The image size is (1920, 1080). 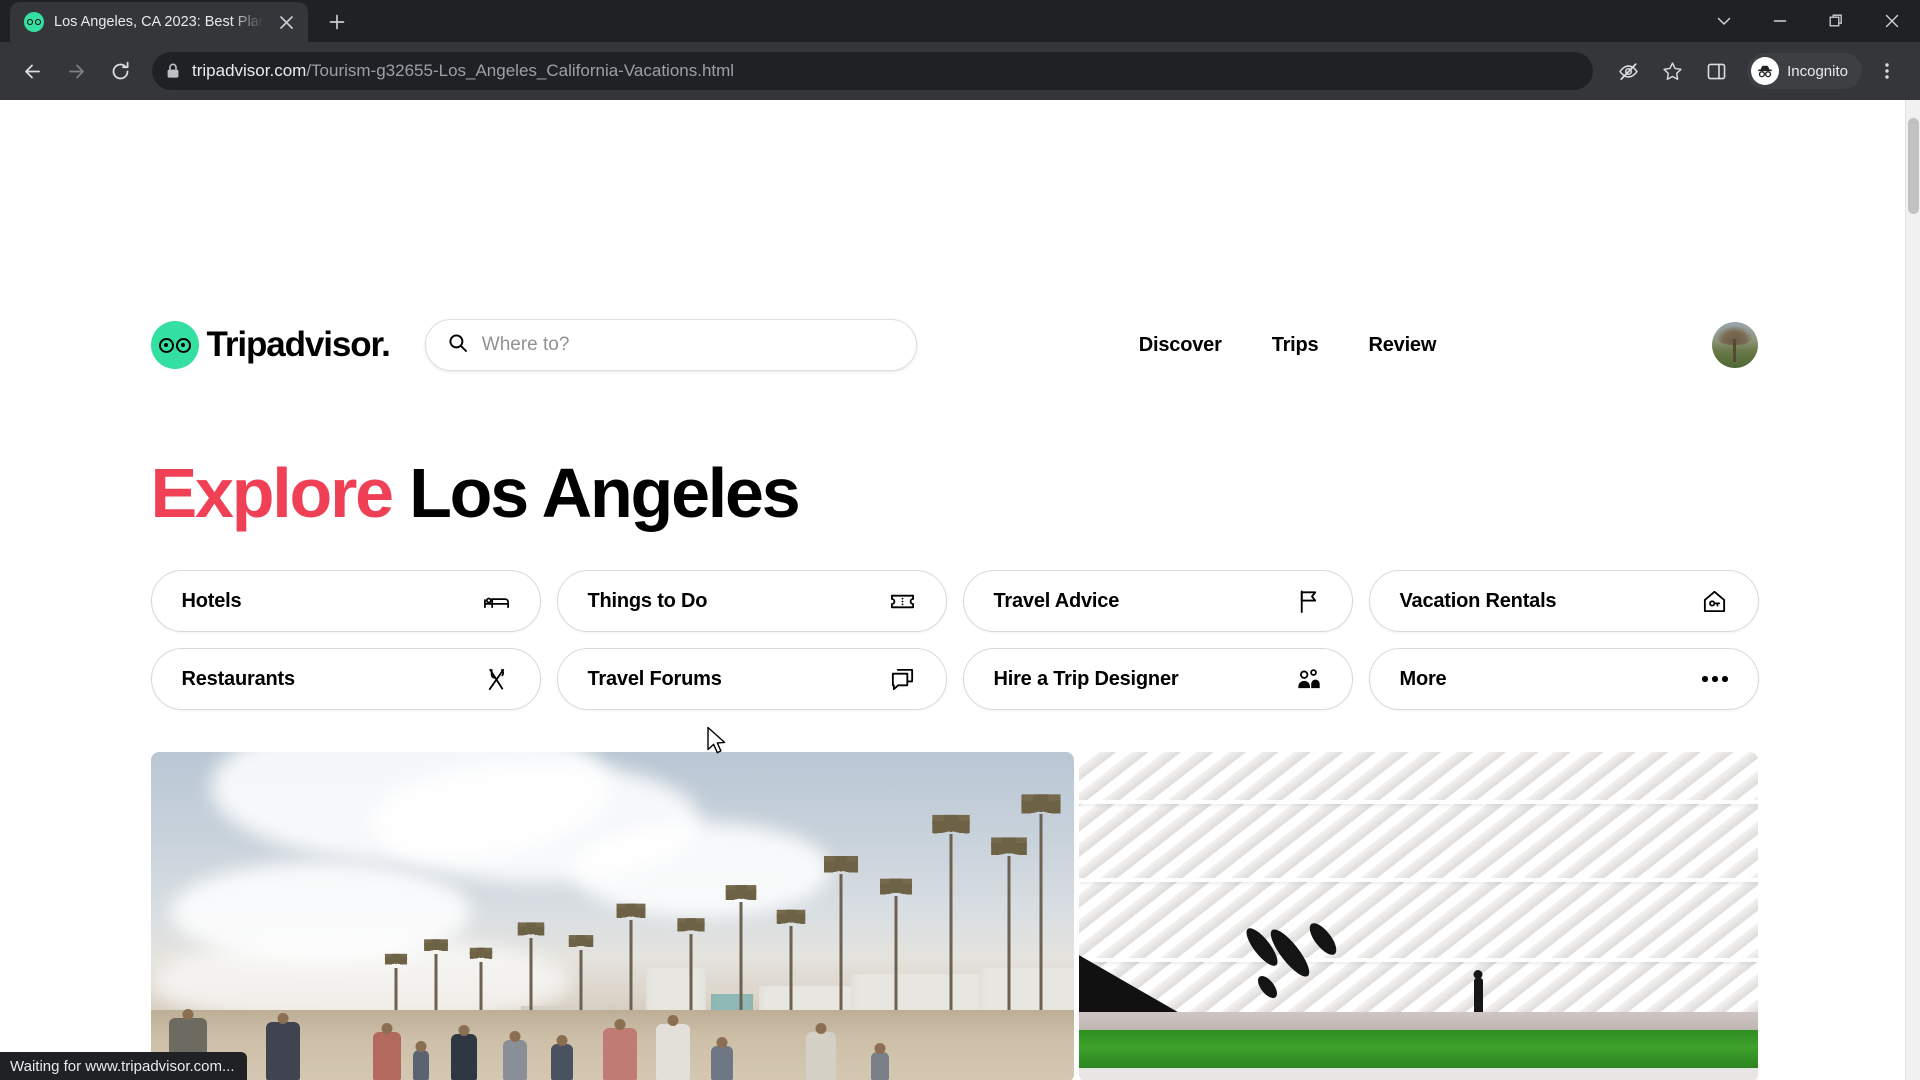 What do you see at coordinates (1402, 345) in the screenshot?
I see `nav-link-review: Review` at bounding box center [1402, 345].